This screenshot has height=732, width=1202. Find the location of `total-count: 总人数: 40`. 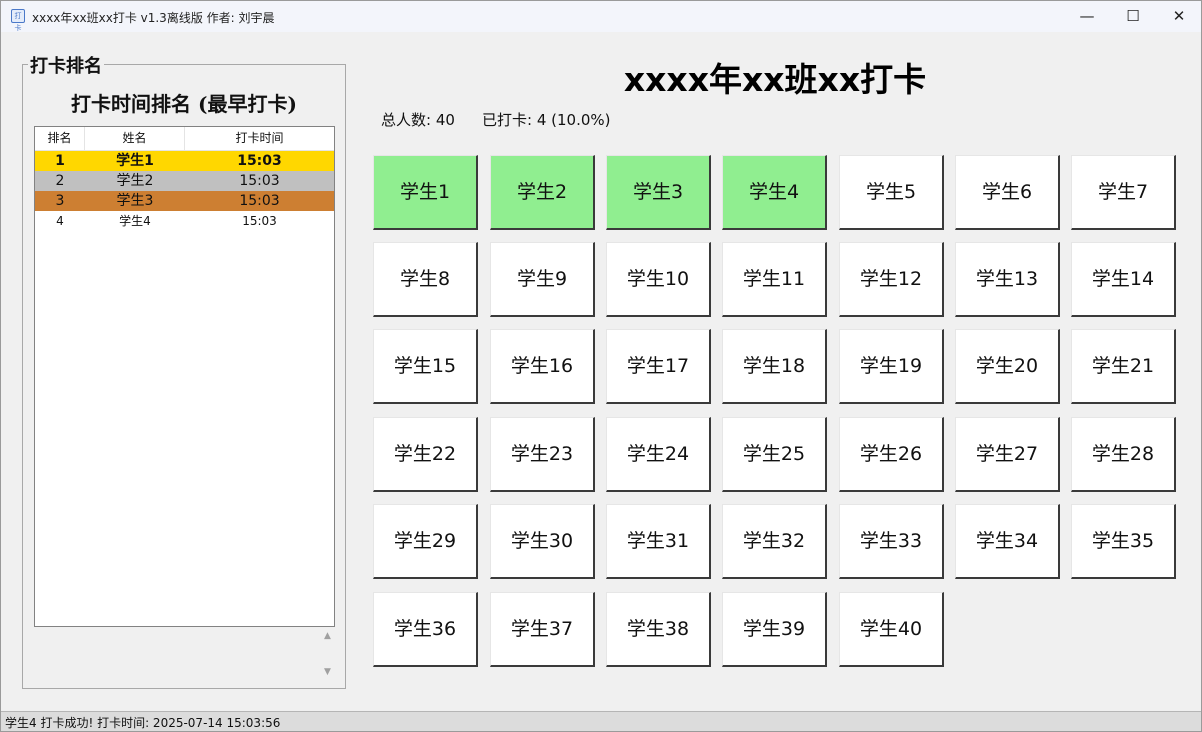

total-count: 总人数: 40 is located at coordinates (418, 120).